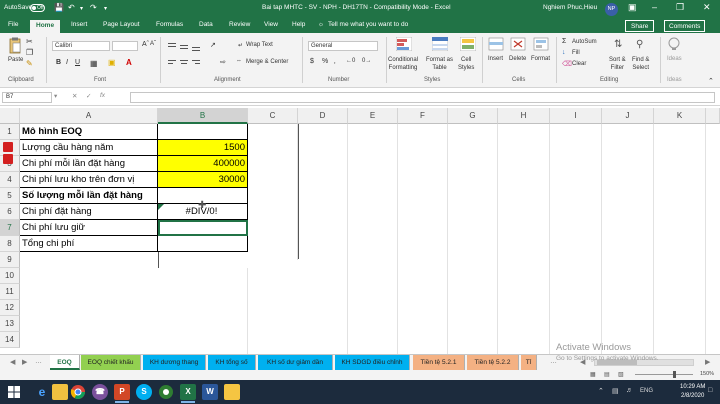 The height and width of the screenshot is (404, 720). What do you see at coordinates (664, 374) in the screenshot?
I see `zoom-slider` at bounding box center [664, 374].